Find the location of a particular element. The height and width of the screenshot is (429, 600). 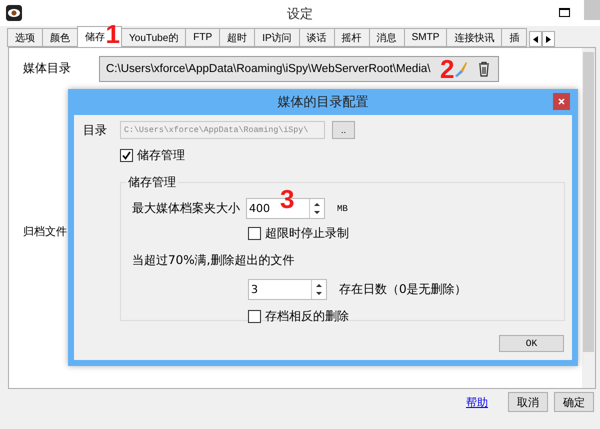

archive-label: 归档文件 is located at coordinates (45, 231).